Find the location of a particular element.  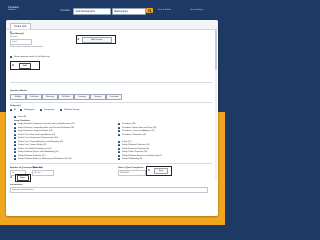

select-all-checkbox is located at coordinates (15, 117).